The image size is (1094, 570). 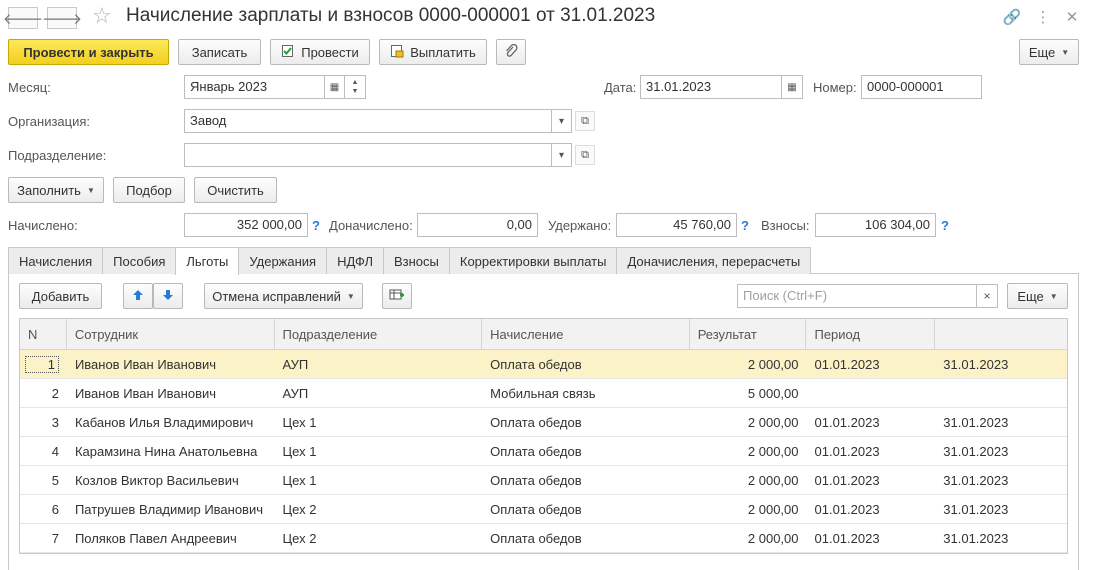 What do you see at coordinates (299, 422) in the screenshot?
I see `department-cell: Цех 1` at bounding box center [299, 422].